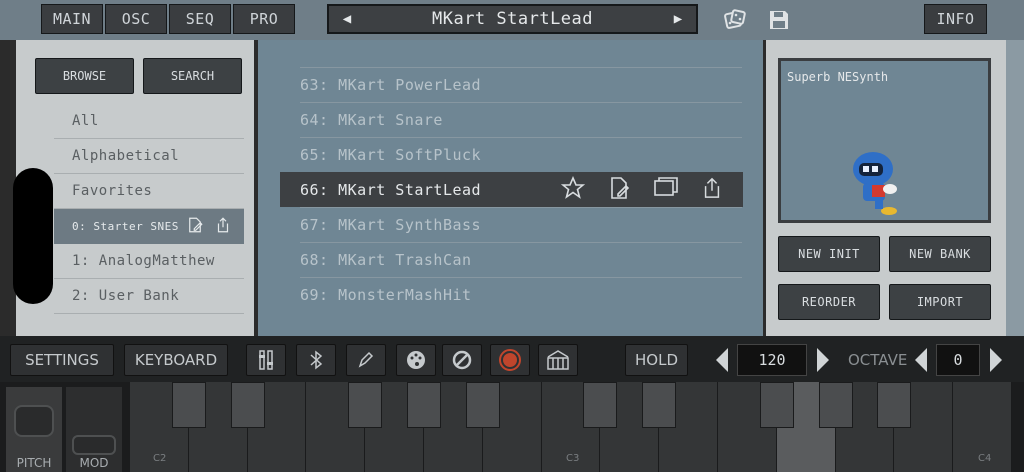  I want to click on new-init-button: NEW INIT, so click(829, 254).